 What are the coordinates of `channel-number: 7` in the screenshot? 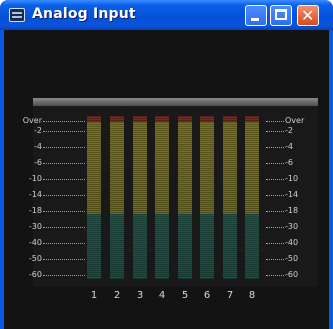 It's located at (230, 295).